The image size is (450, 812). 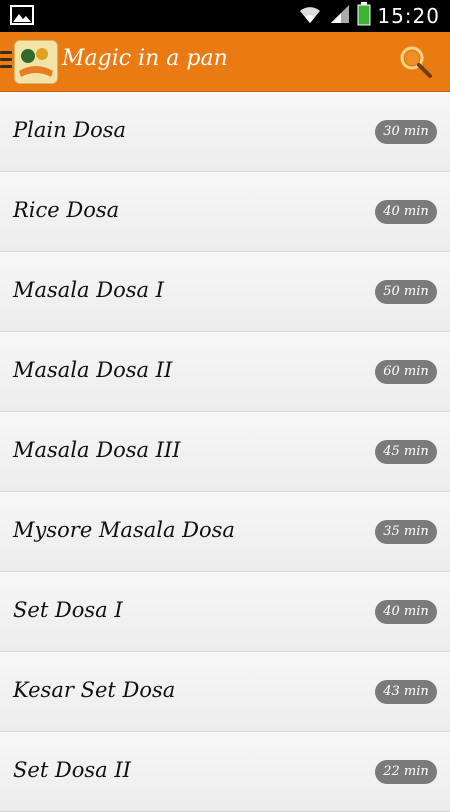 What do you see at coordinates (406, 452) in the screenshot?
I see `time-badge: 45 min` at bounding box center [406, 452].